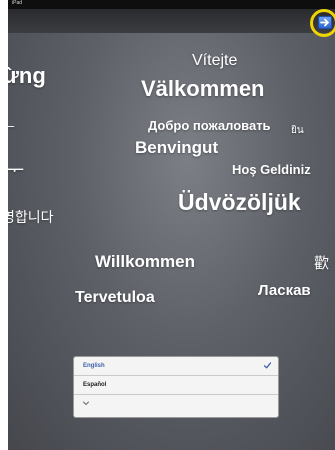 This screenshot has height=450, width=335. Describe the element at coordinates (297, 130) in the screenshot. I see `welcome-word-thai: ยิน` at that location.